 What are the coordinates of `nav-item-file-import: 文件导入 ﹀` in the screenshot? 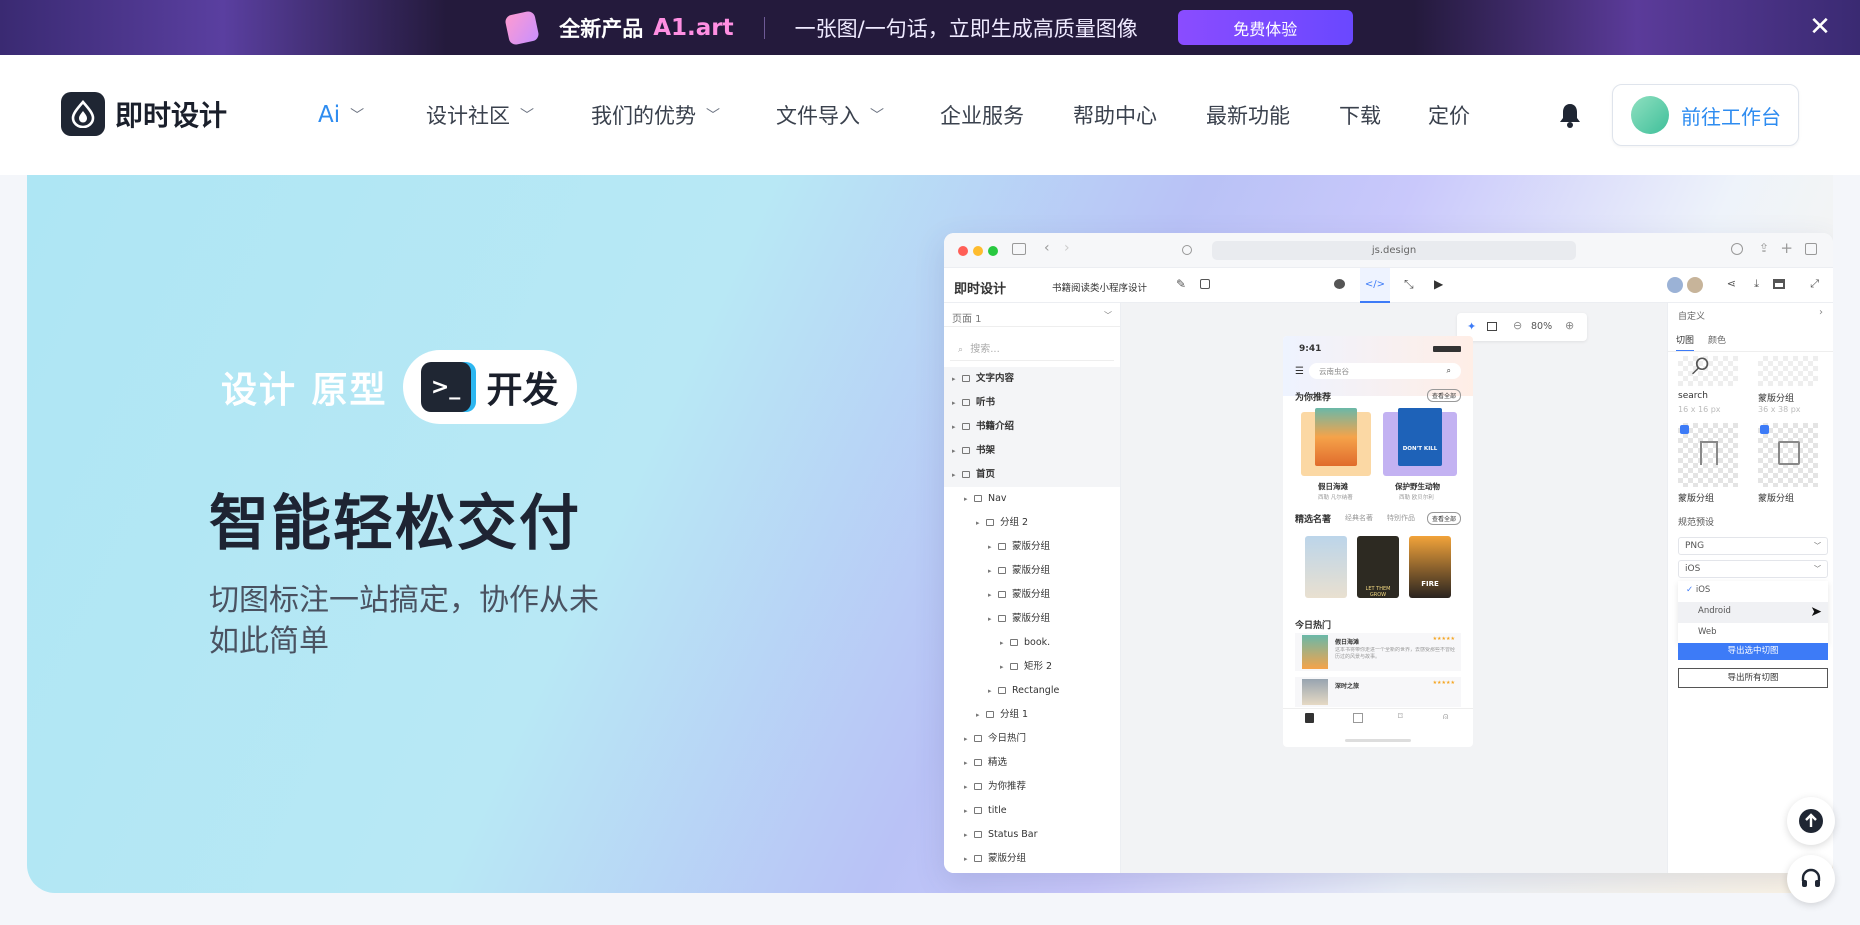 It's located at (830, 115).